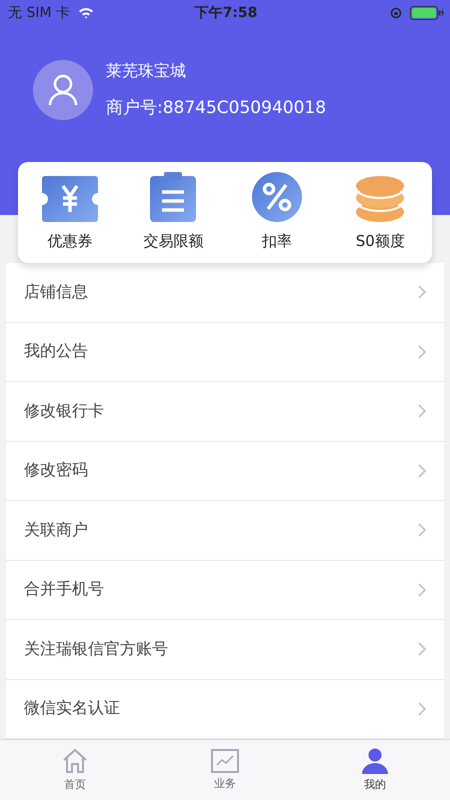  What do you see at coordinates (225, 412) in the screenshot?
I see `menu-item: 修改银行卡` at bounding box center [225, 412].